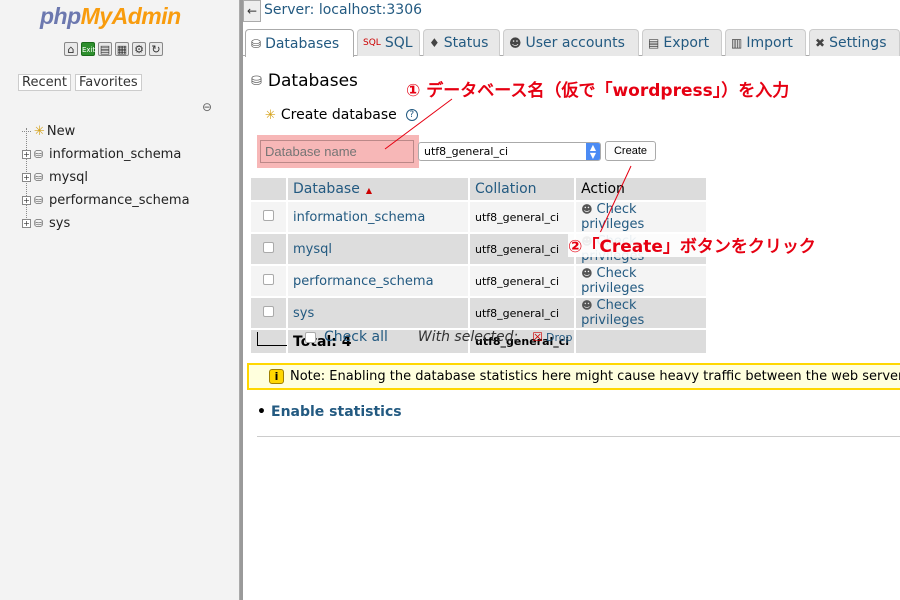 This screenshot has height=600, width=900. Describe the element at coordinates (207, 107) in the screenshot. I see `link-icon: ⊖` at that location.